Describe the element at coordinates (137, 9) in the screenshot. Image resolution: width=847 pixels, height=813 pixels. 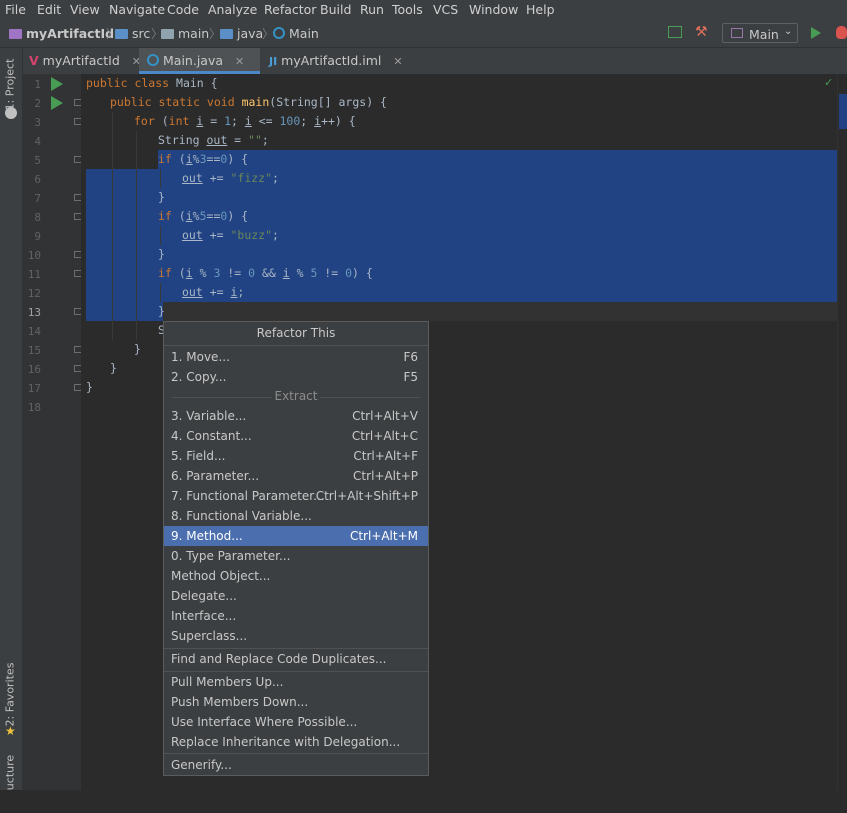
I see `menu-navigate: Navigate` at that location.